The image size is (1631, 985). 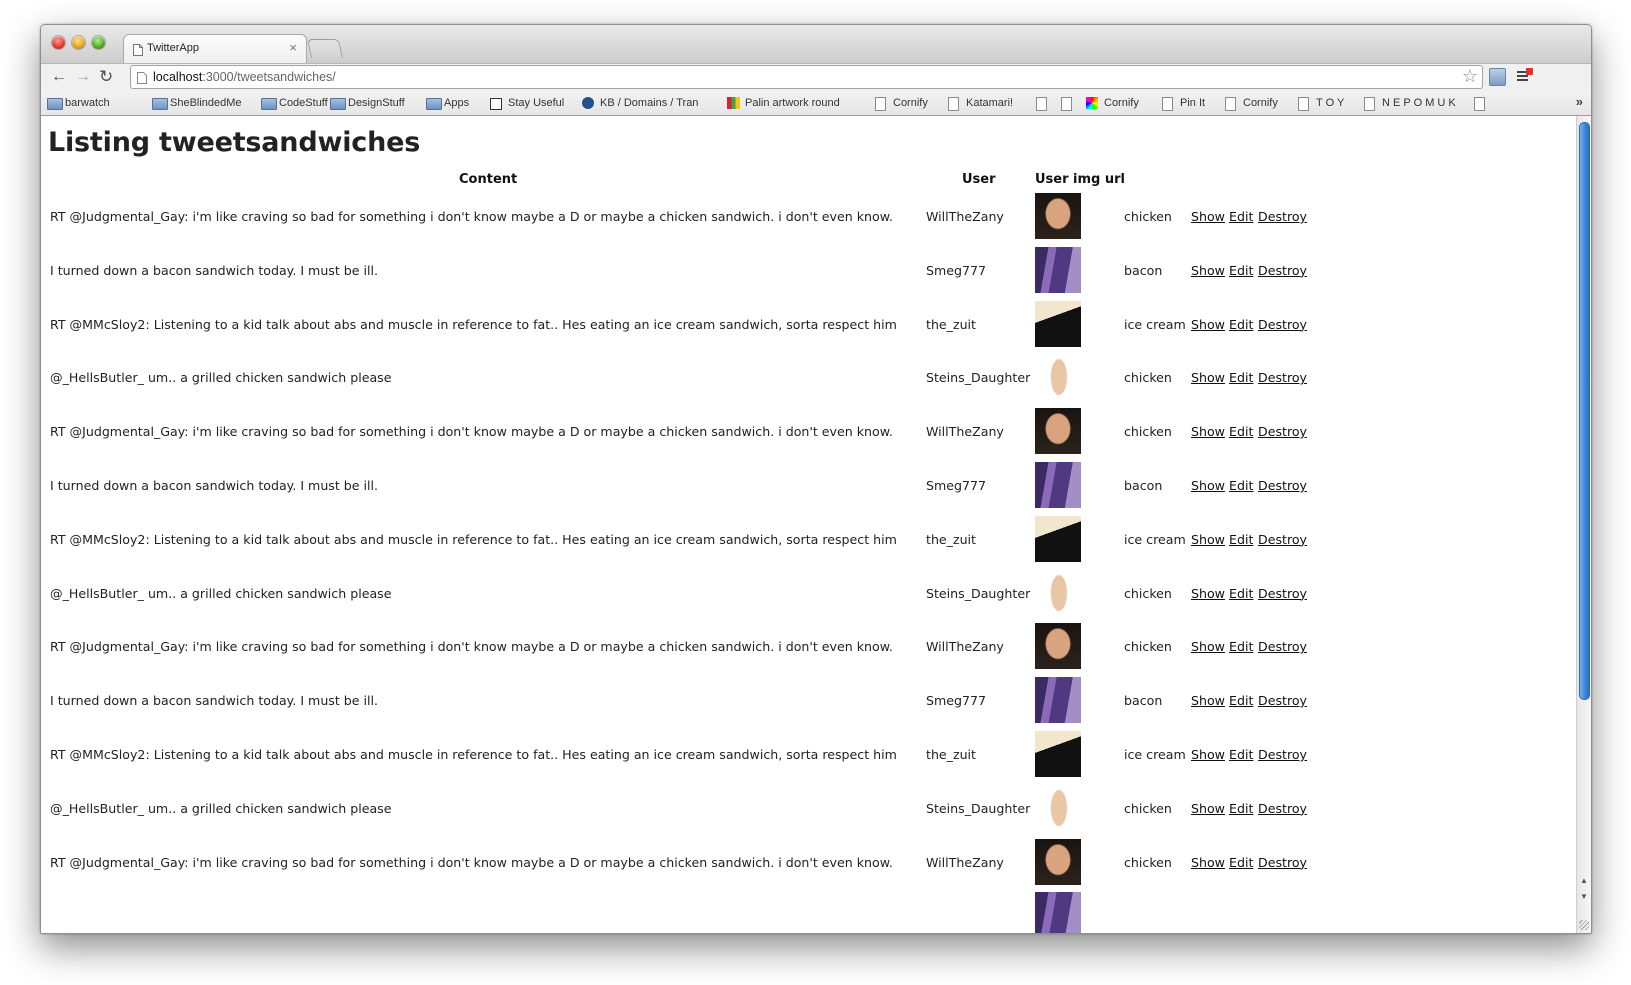 I want to click on bookmark-label: CodeStuff, so click(x=303, y=103).